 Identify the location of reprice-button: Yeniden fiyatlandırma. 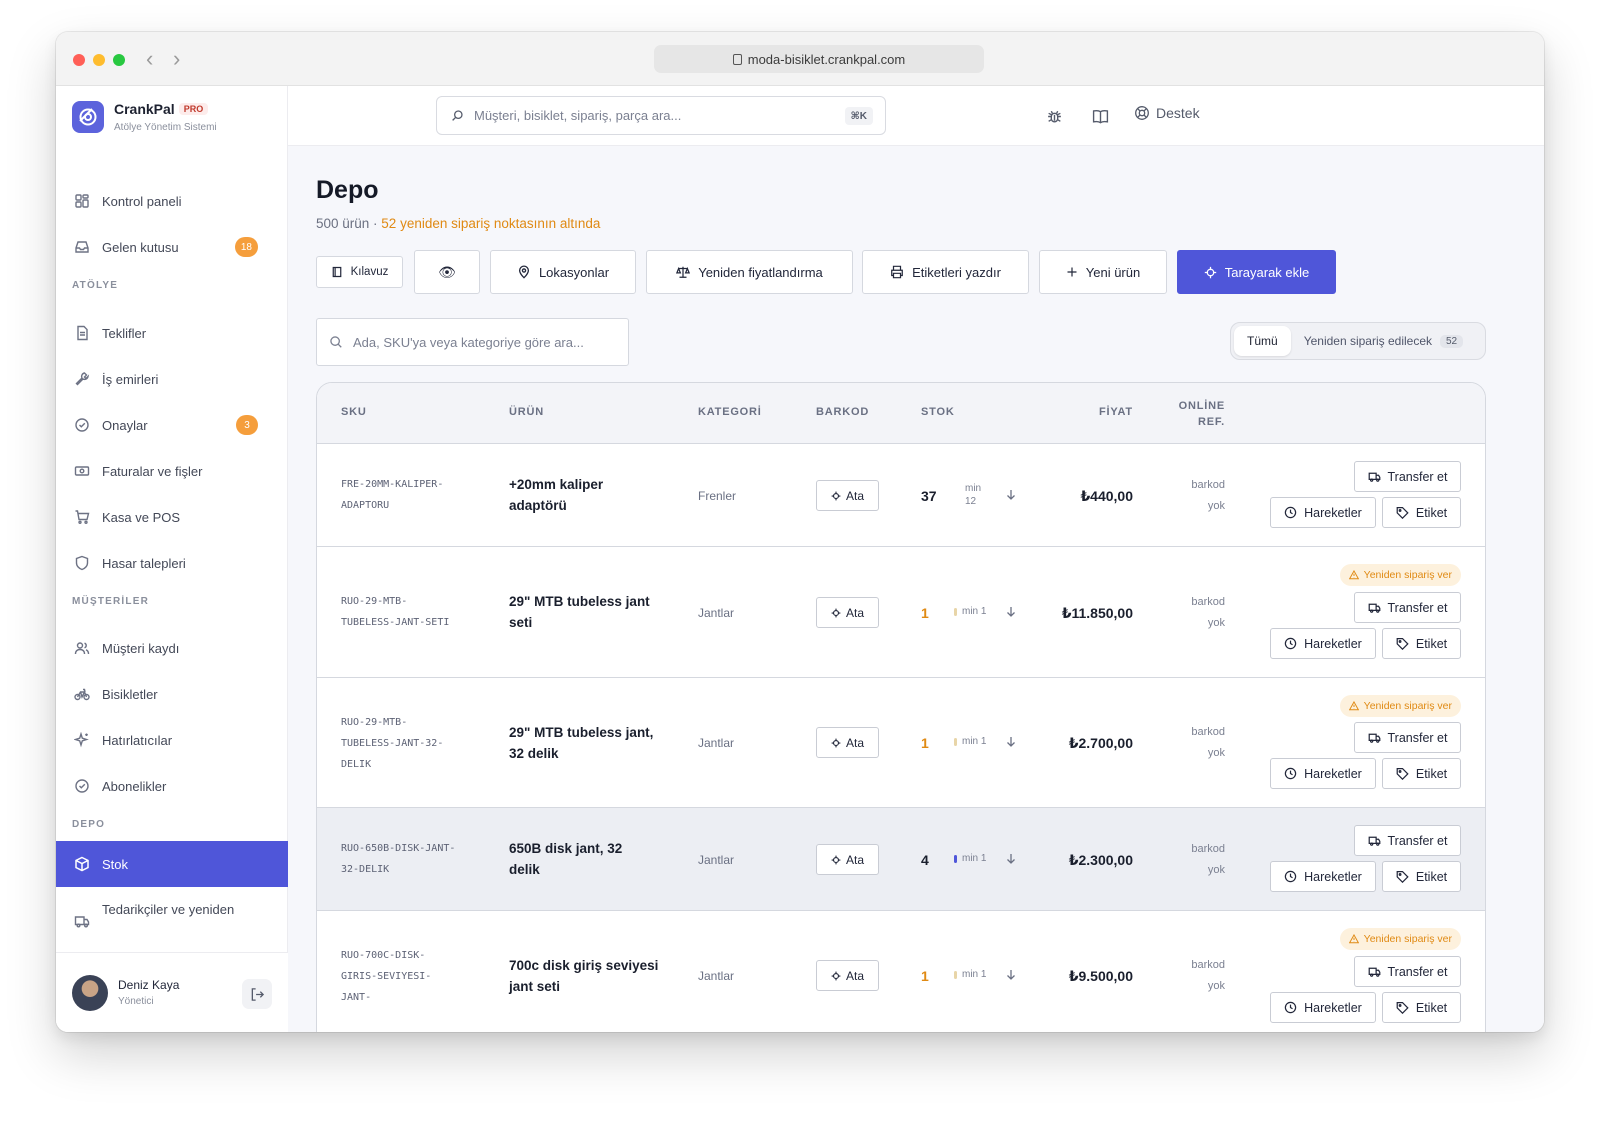
(749, 272).